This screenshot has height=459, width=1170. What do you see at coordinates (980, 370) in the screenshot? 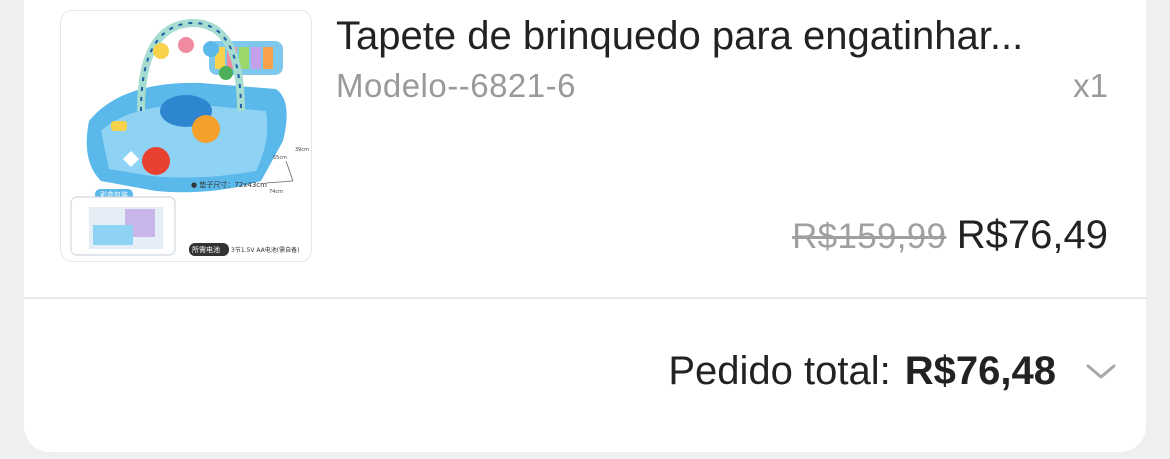
I see `order-total-value: R$76,48` at bounding box center [980, 370].